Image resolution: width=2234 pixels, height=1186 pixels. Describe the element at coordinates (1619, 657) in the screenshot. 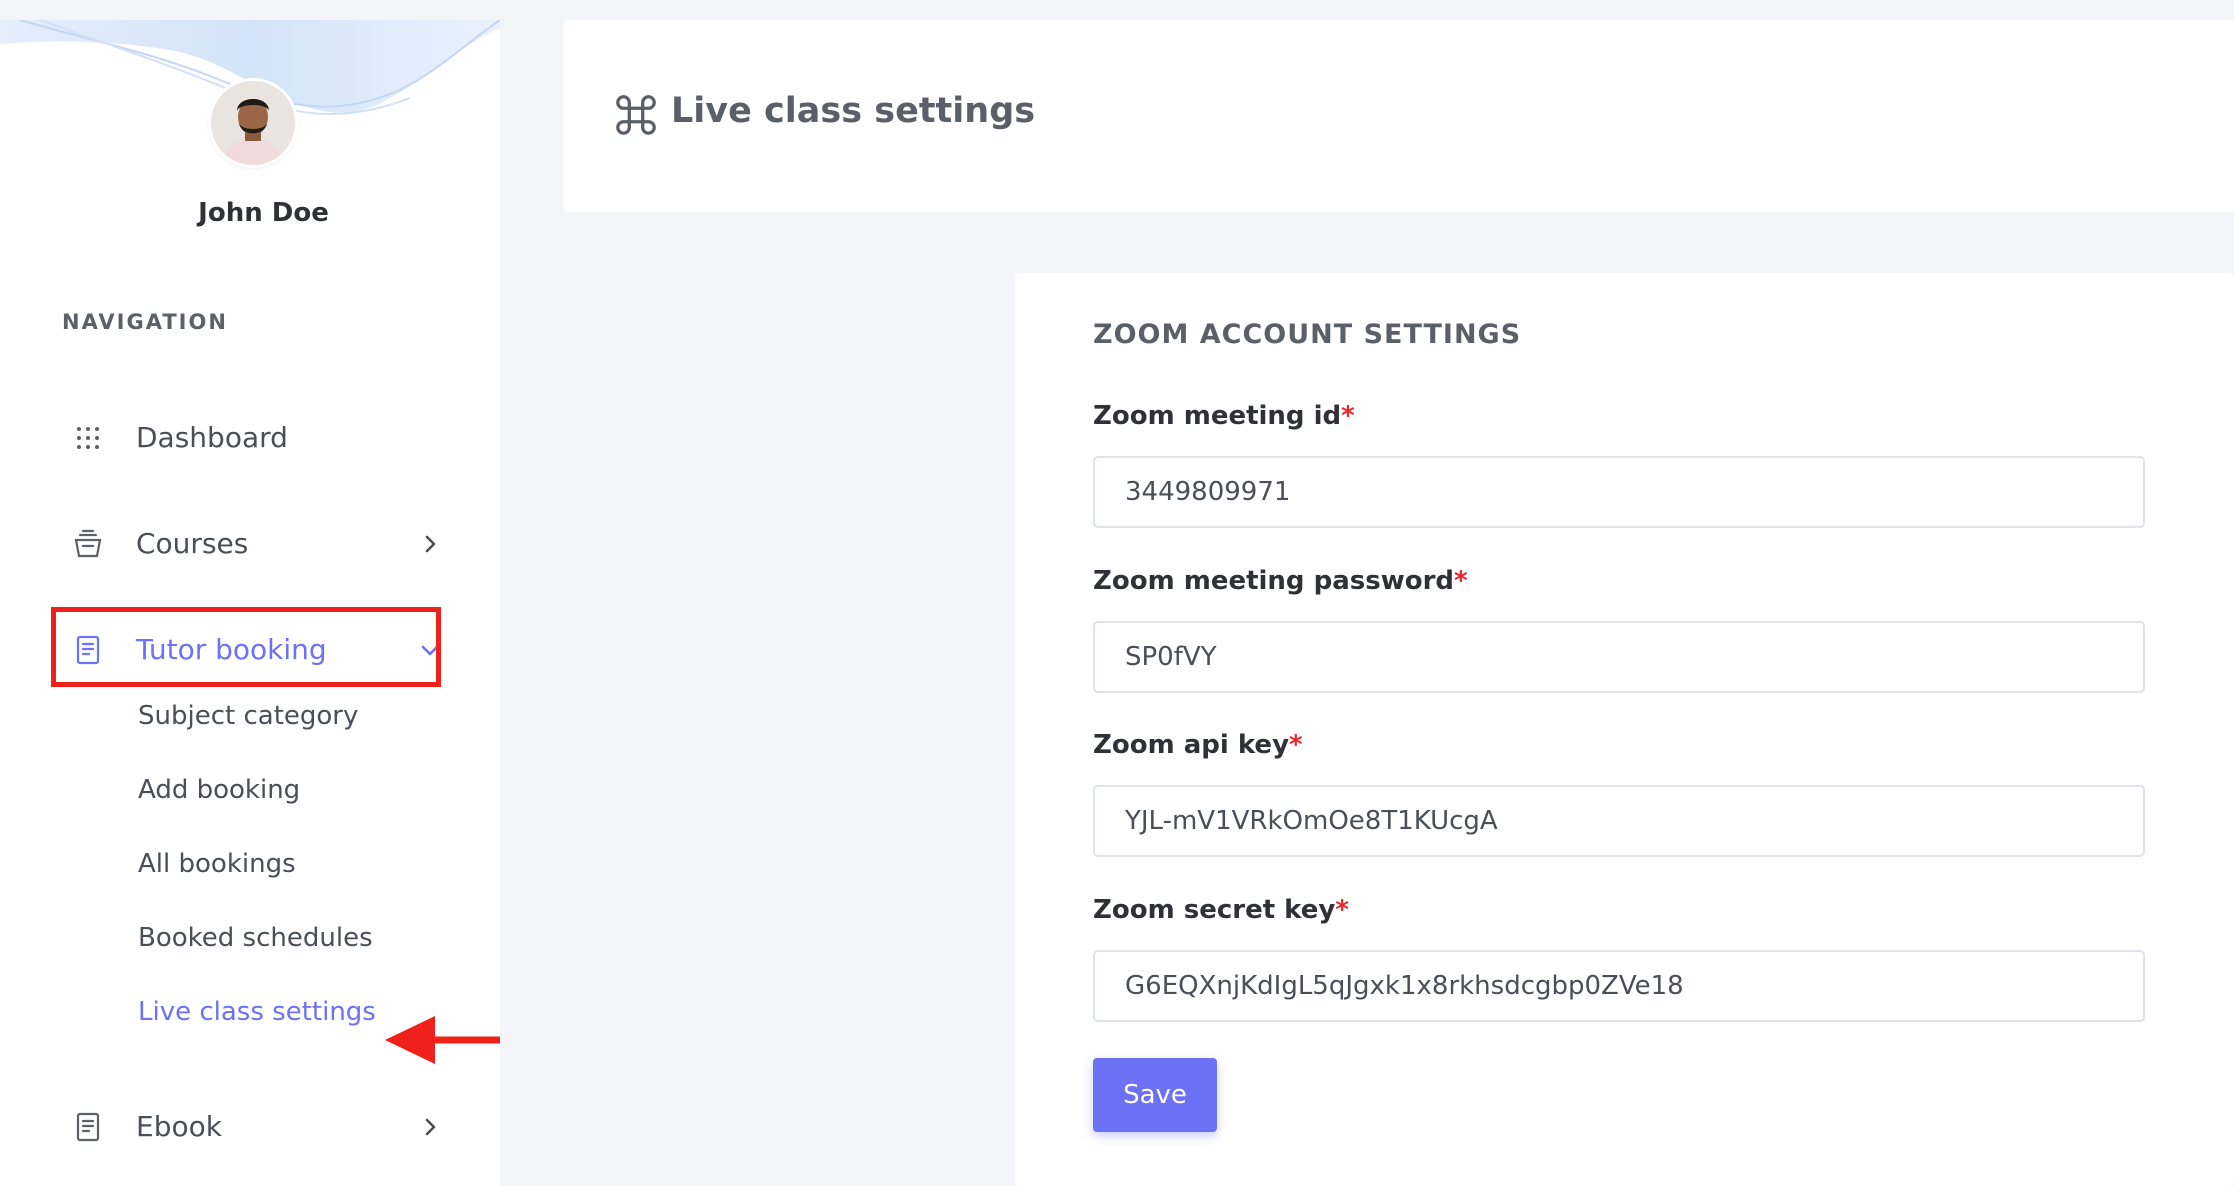

I see `zoom-meeting-password-input` at that location.